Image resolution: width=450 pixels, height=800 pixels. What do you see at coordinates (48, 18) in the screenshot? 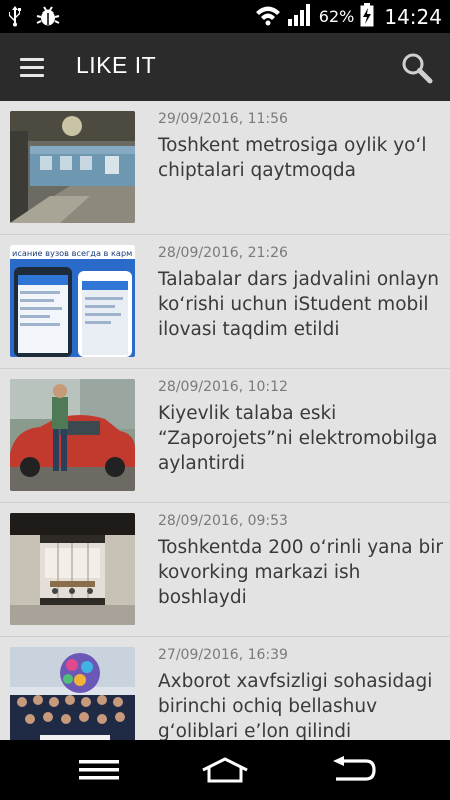
I see `bug-icon` at bounding box center [48, 18].